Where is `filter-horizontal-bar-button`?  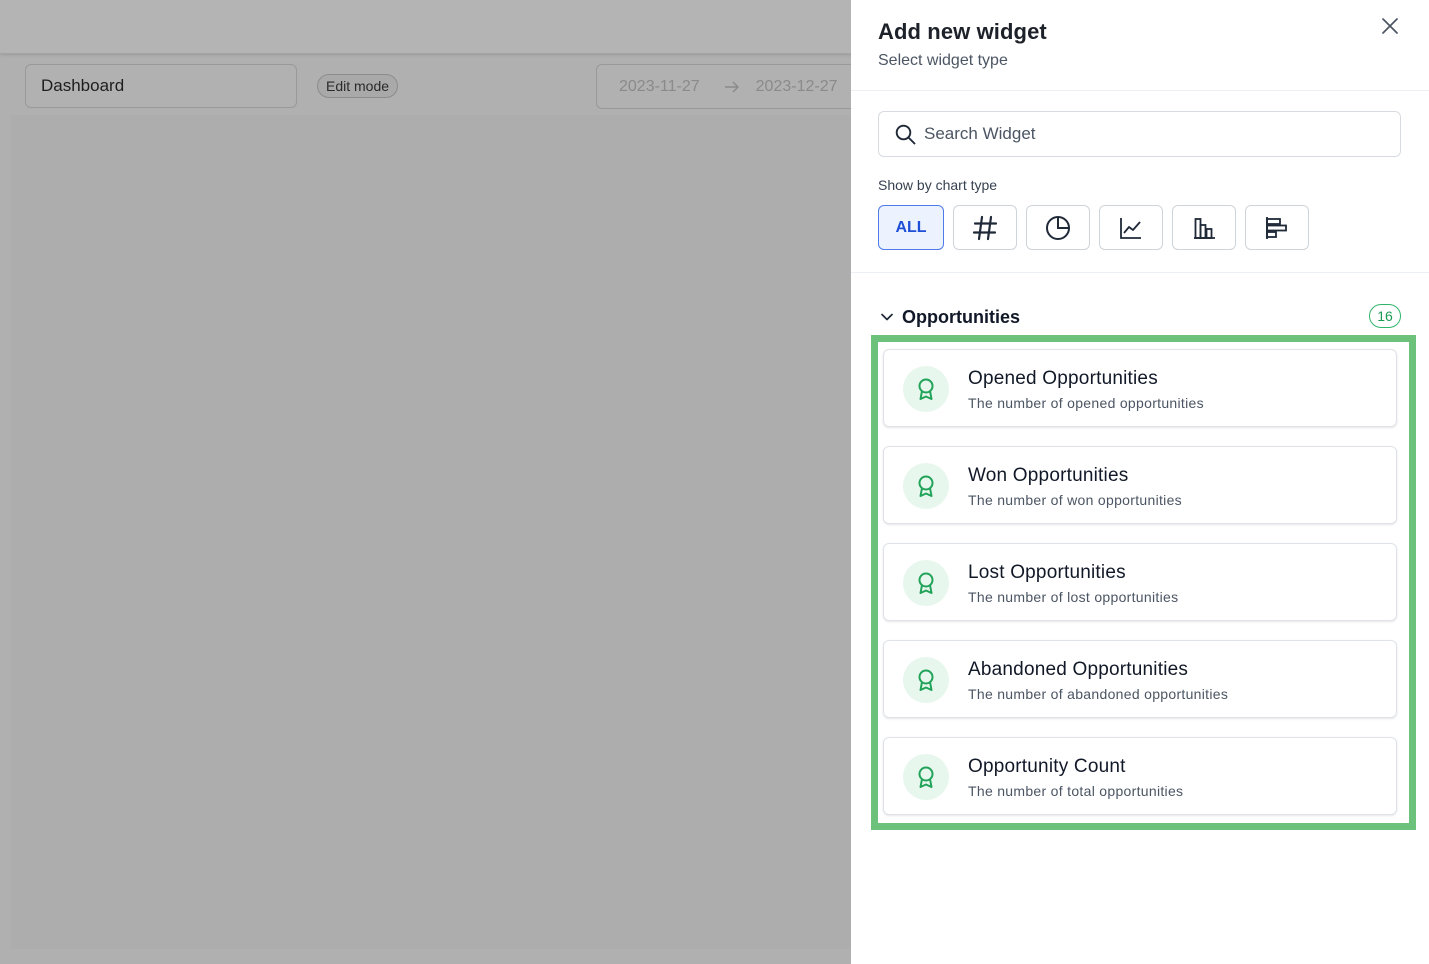 filter-horizontal-bar-button is located at coordinates (1277, 227).